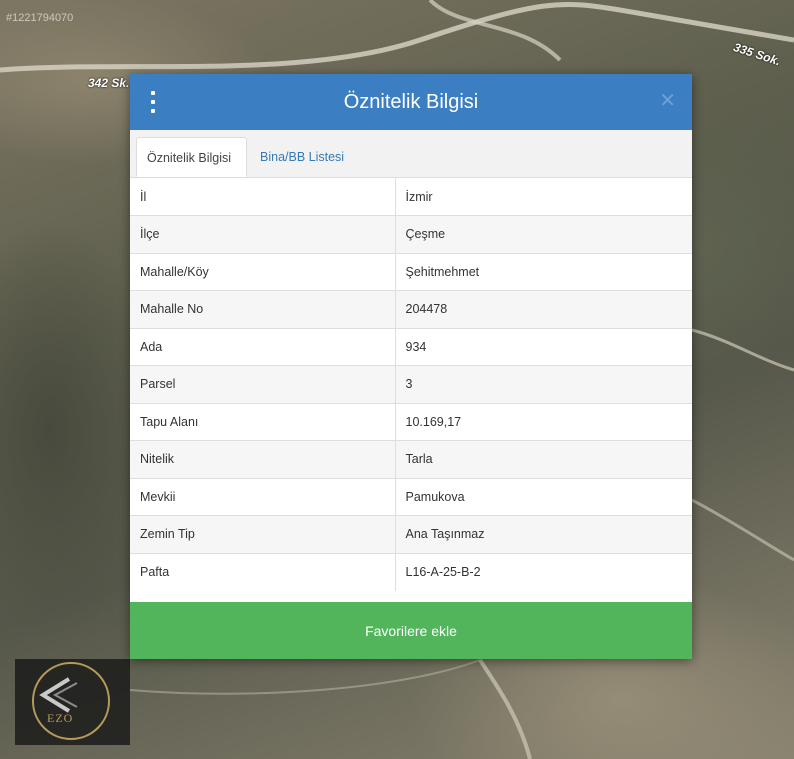 The width and height of the screenshot is (794, 759). Describe the element at coordinates (191, 157) in the screenshot. I see `tab-attribute-info: Öznitelik Bilgisi` at that location.